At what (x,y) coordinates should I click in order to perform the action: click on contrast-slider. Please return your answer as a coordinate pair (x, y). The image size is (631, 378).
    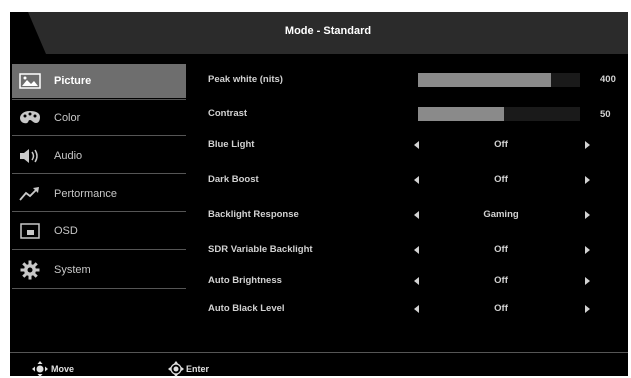
    Looking at the image, I should click on (499, 114).